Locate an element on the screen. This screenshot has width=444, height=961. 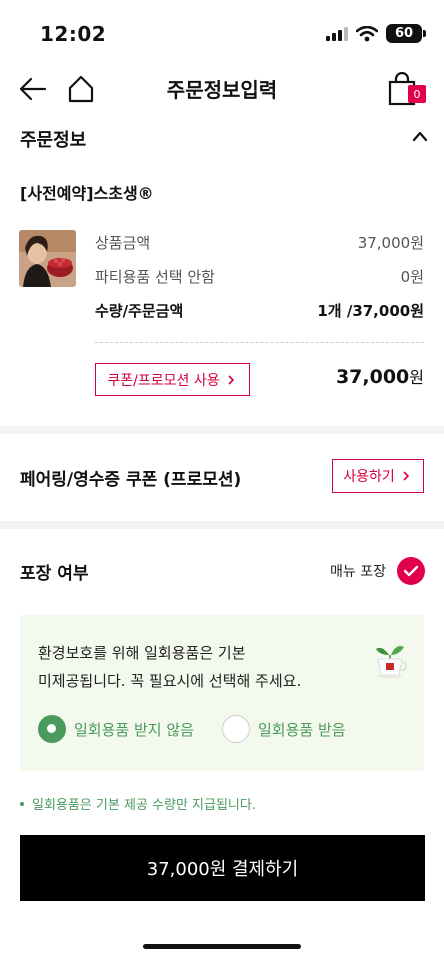
home-indicator is located at coordinates (222, 946).